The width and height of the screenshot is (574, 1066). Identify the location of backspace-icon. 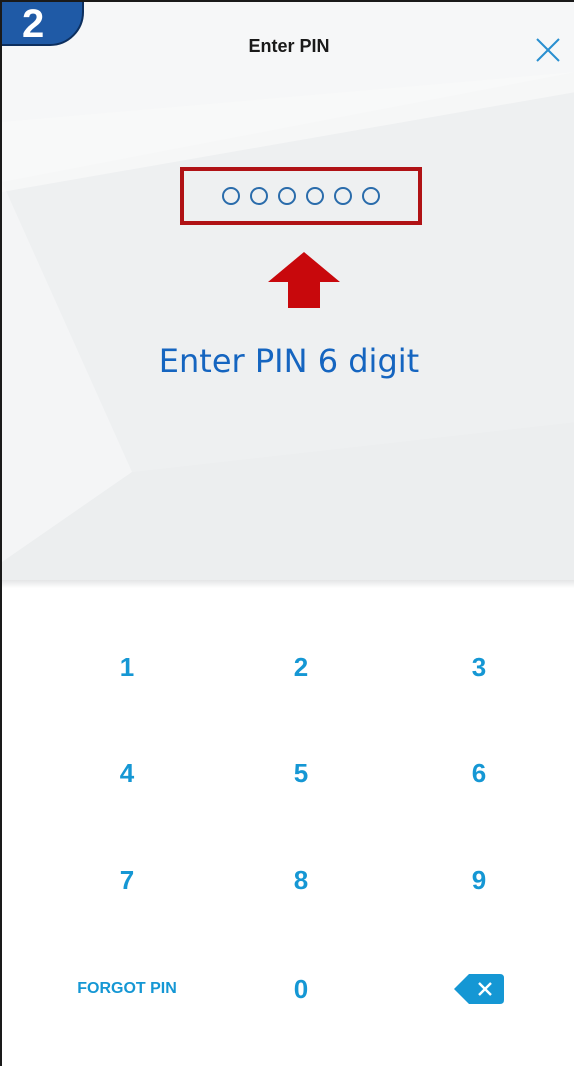
(479, 989).